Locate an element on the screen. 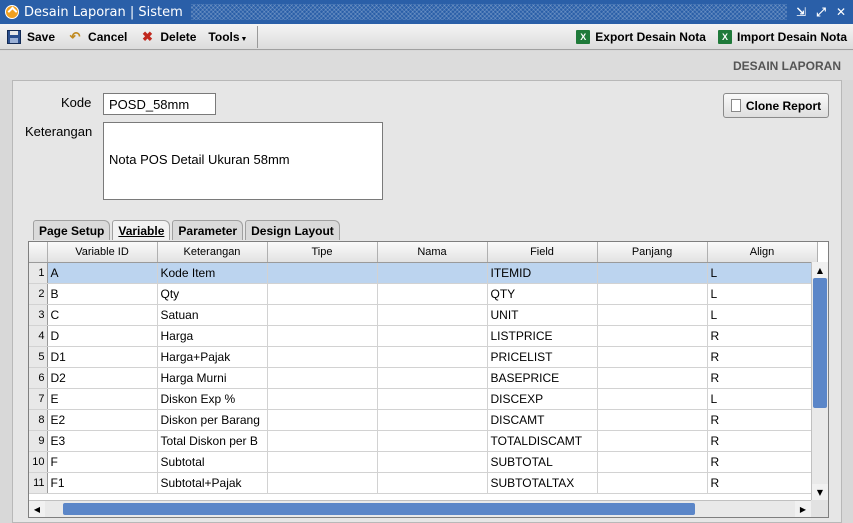  cell-variable-id: F1 is located at coordinates (102, 483).